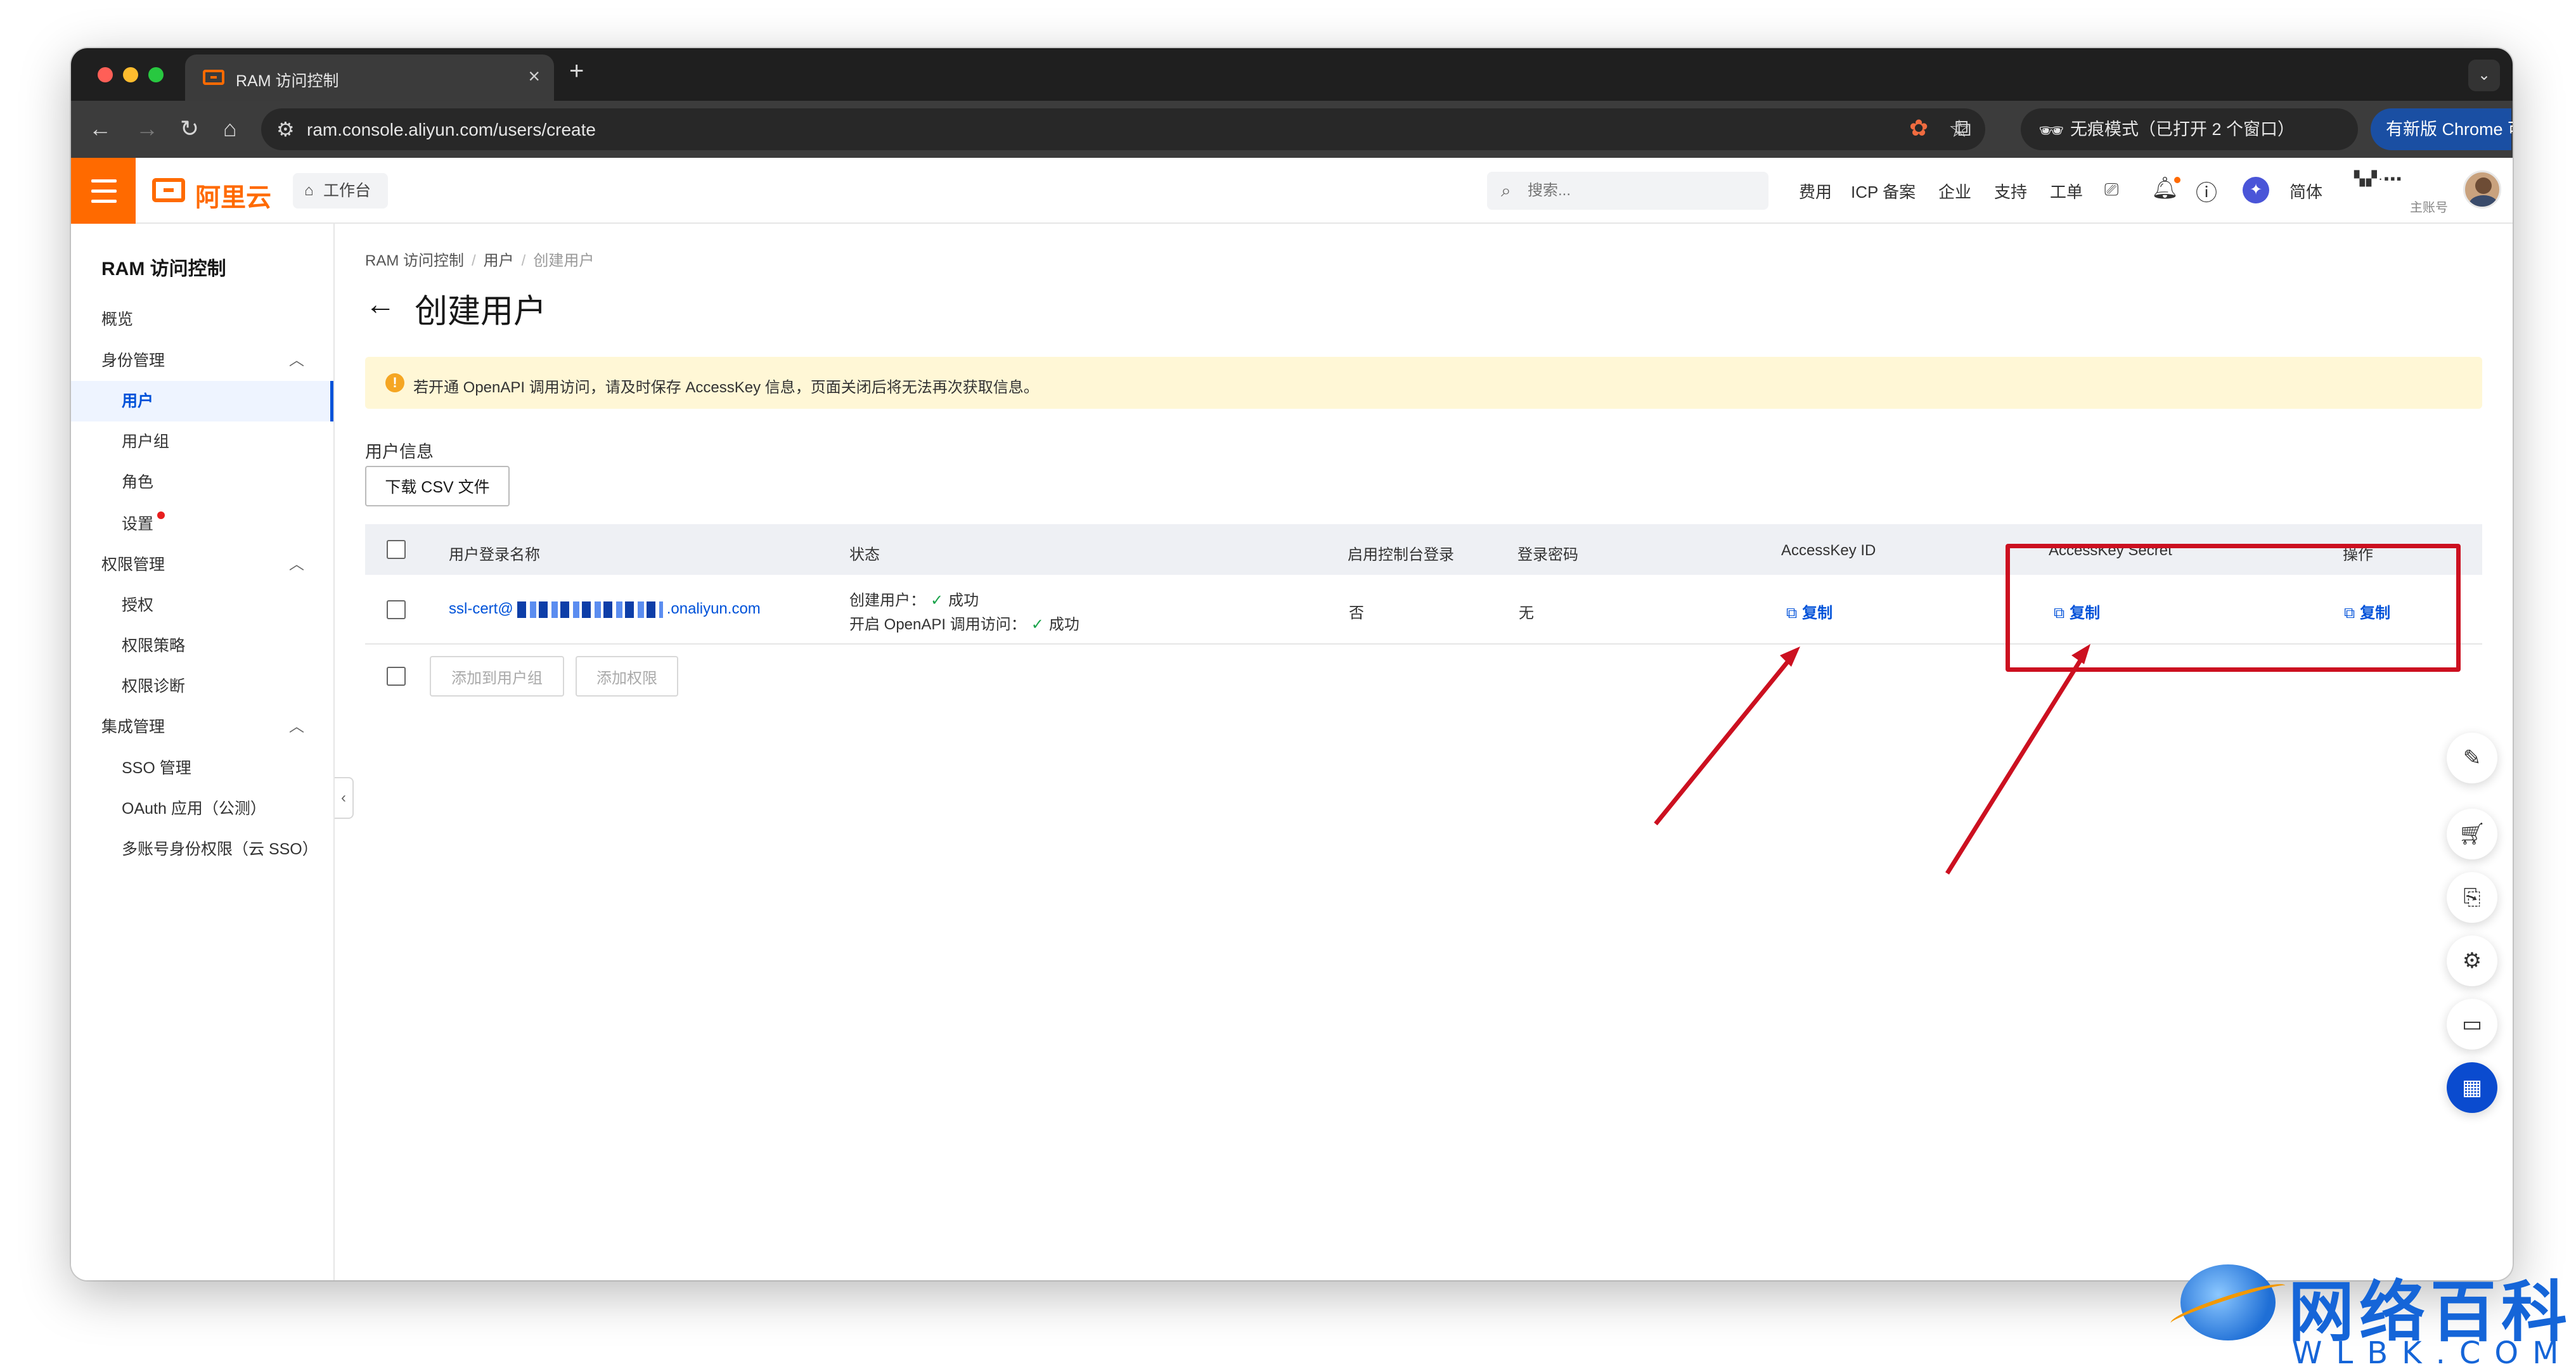  What do you see at coordinates (1955, 191) in the screenshot?
I see `nav-enterprise: 企业` at bounding box center [1955, 191].